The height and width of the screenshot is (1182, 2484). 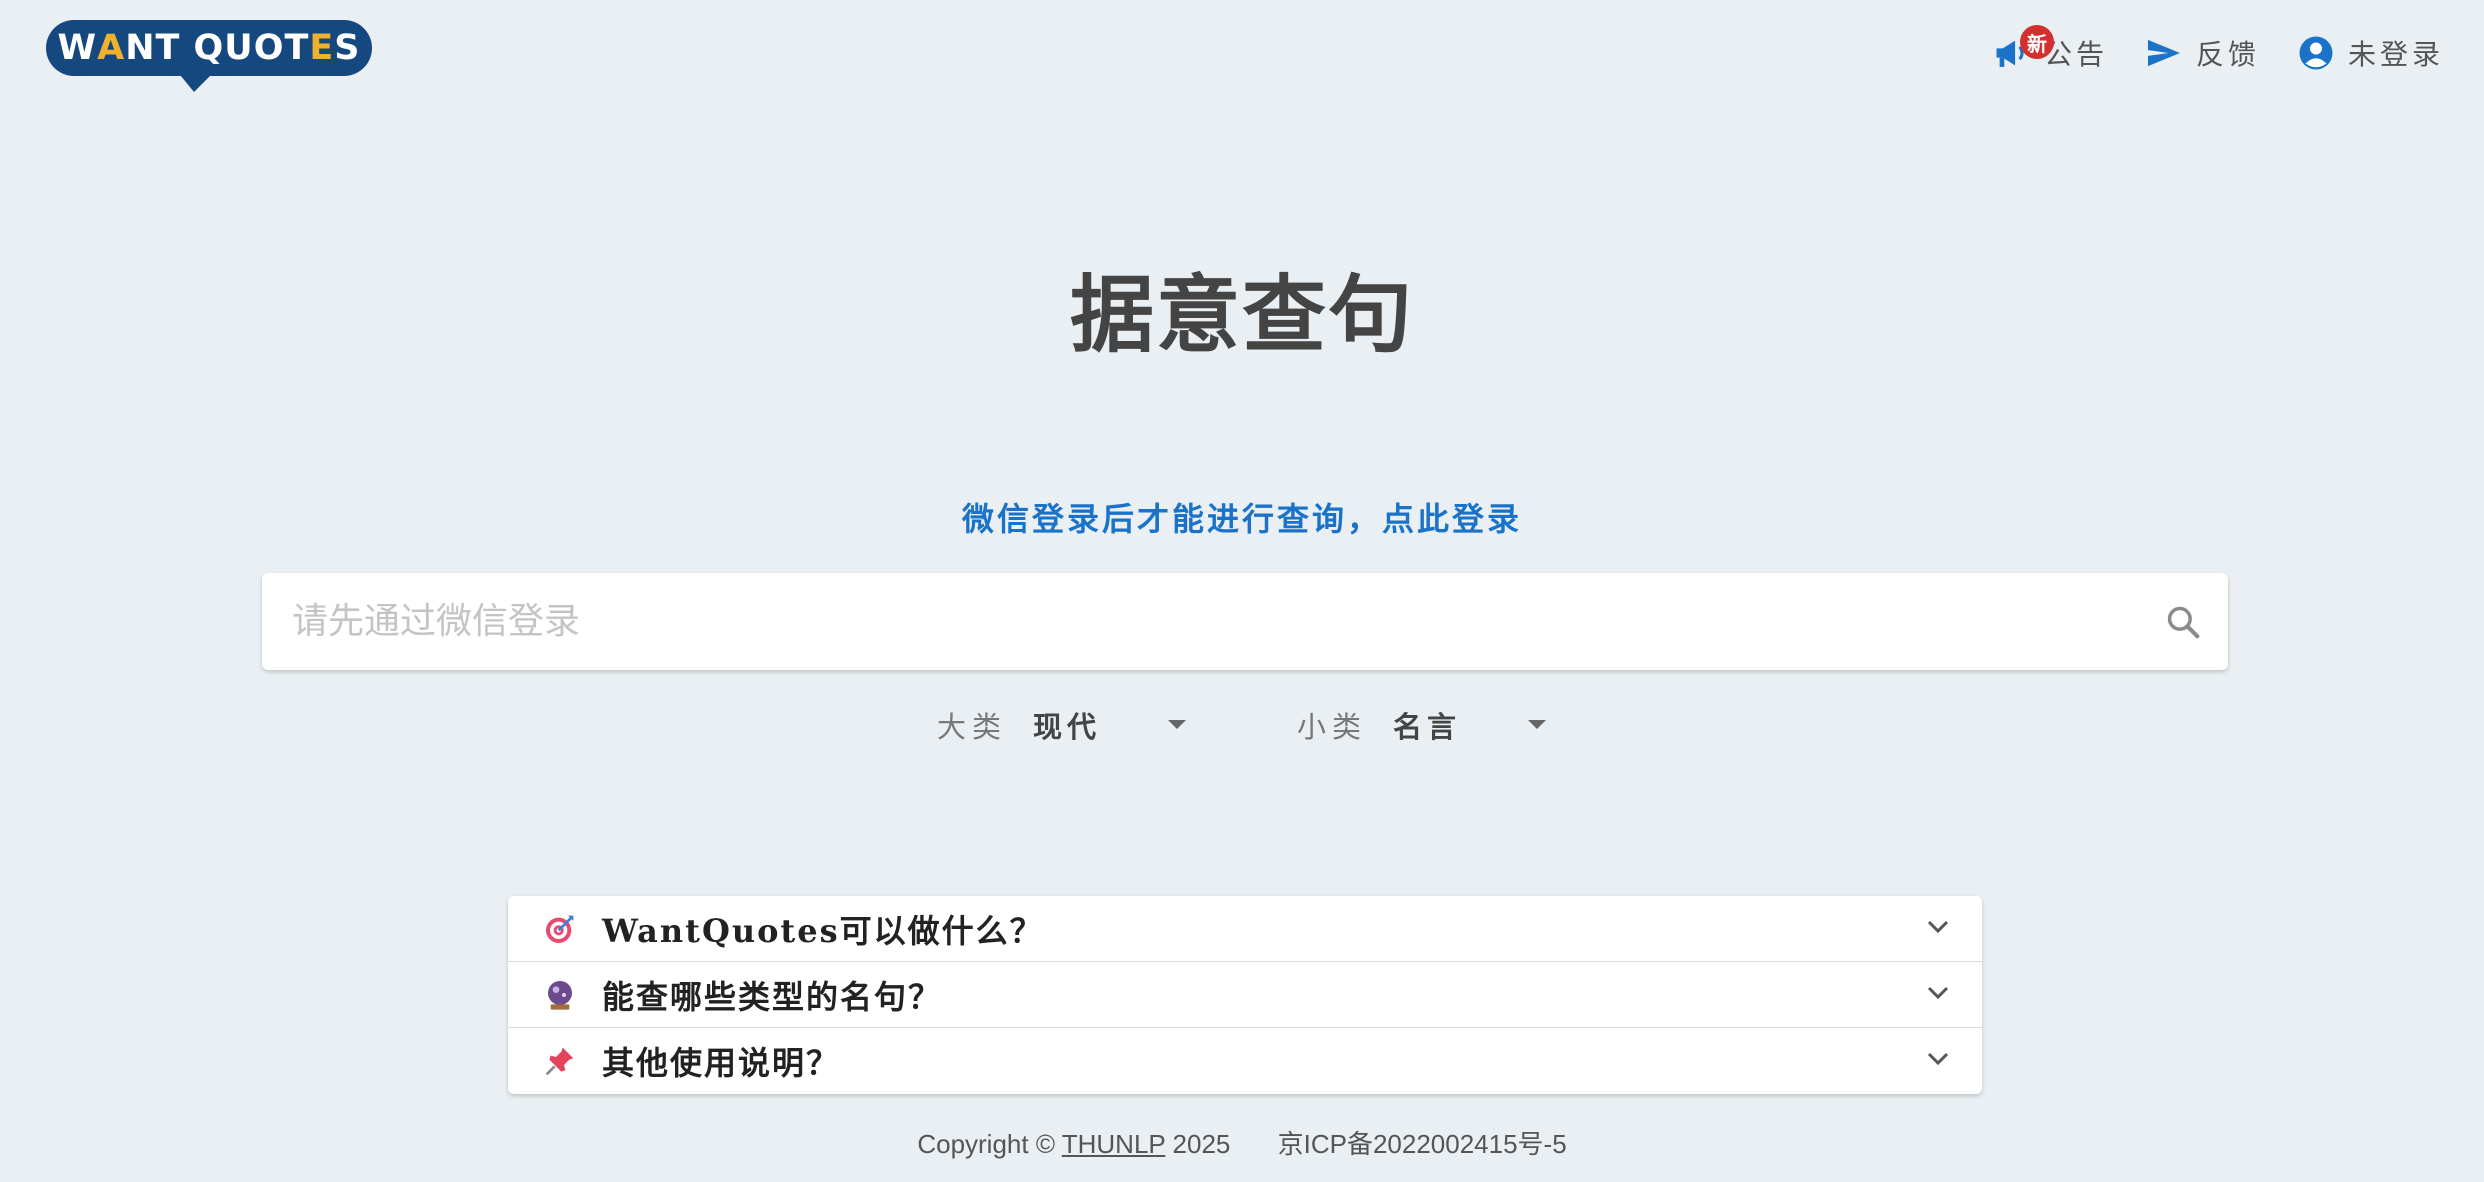 I want to click on logo-speech-tail, so click(x=196, y=81).